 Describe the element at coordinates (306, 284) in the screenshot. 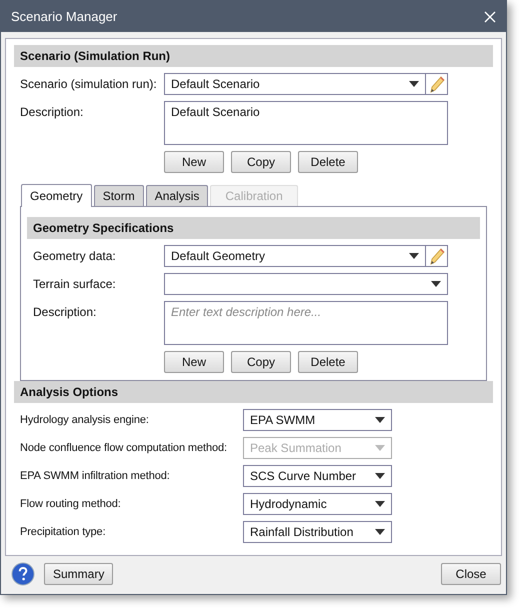

I see `dropdown` at that location.